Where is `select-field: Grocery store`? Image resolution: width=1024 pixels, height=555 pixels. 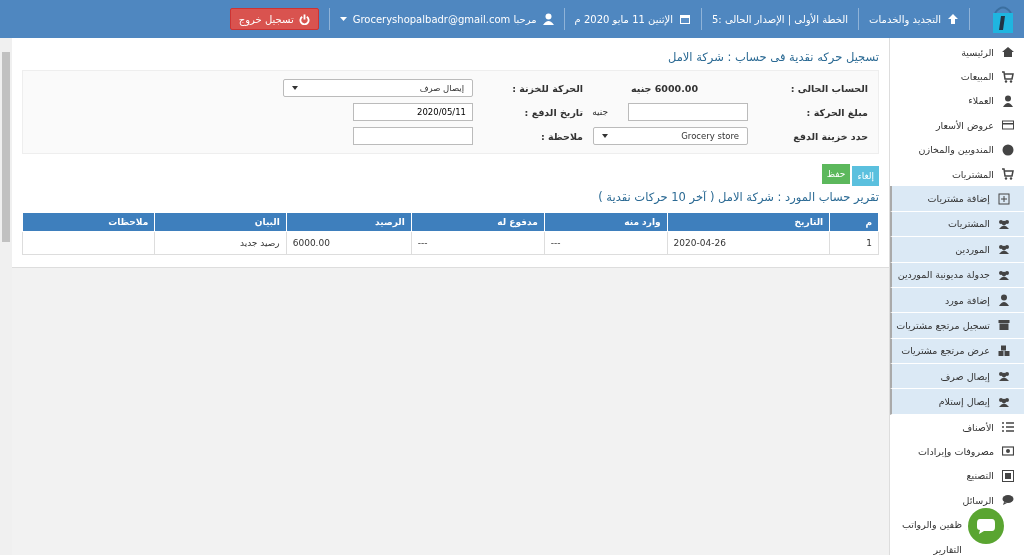 select-field: Grocery store is located at coordinates (670, 136).